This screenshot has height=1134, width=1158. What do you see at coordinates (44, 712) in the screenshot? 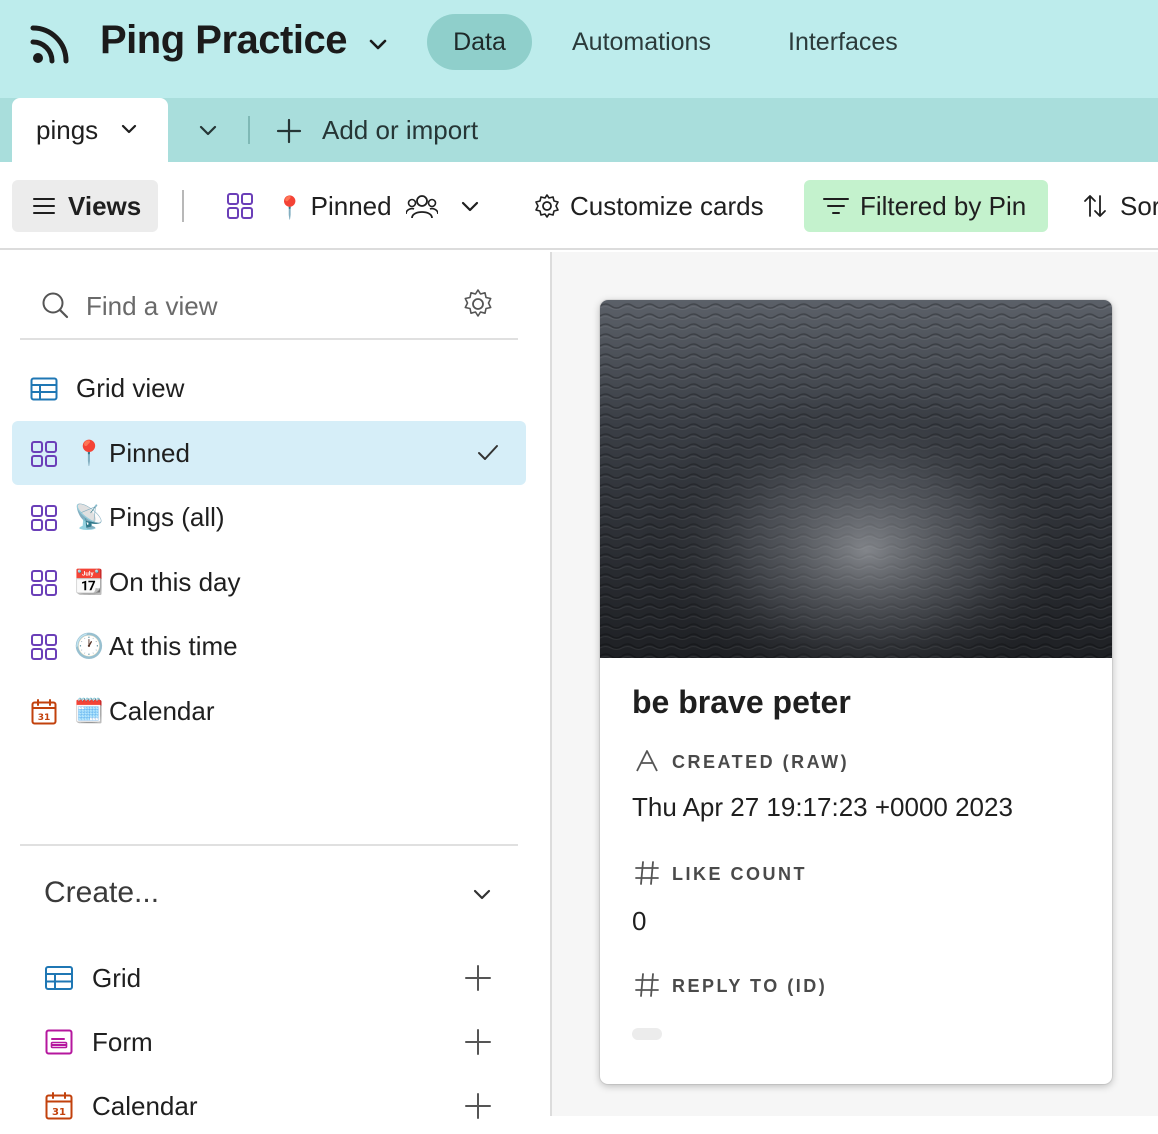
I see `calendar-view-icon: 31` at bounding box center [44, 712].